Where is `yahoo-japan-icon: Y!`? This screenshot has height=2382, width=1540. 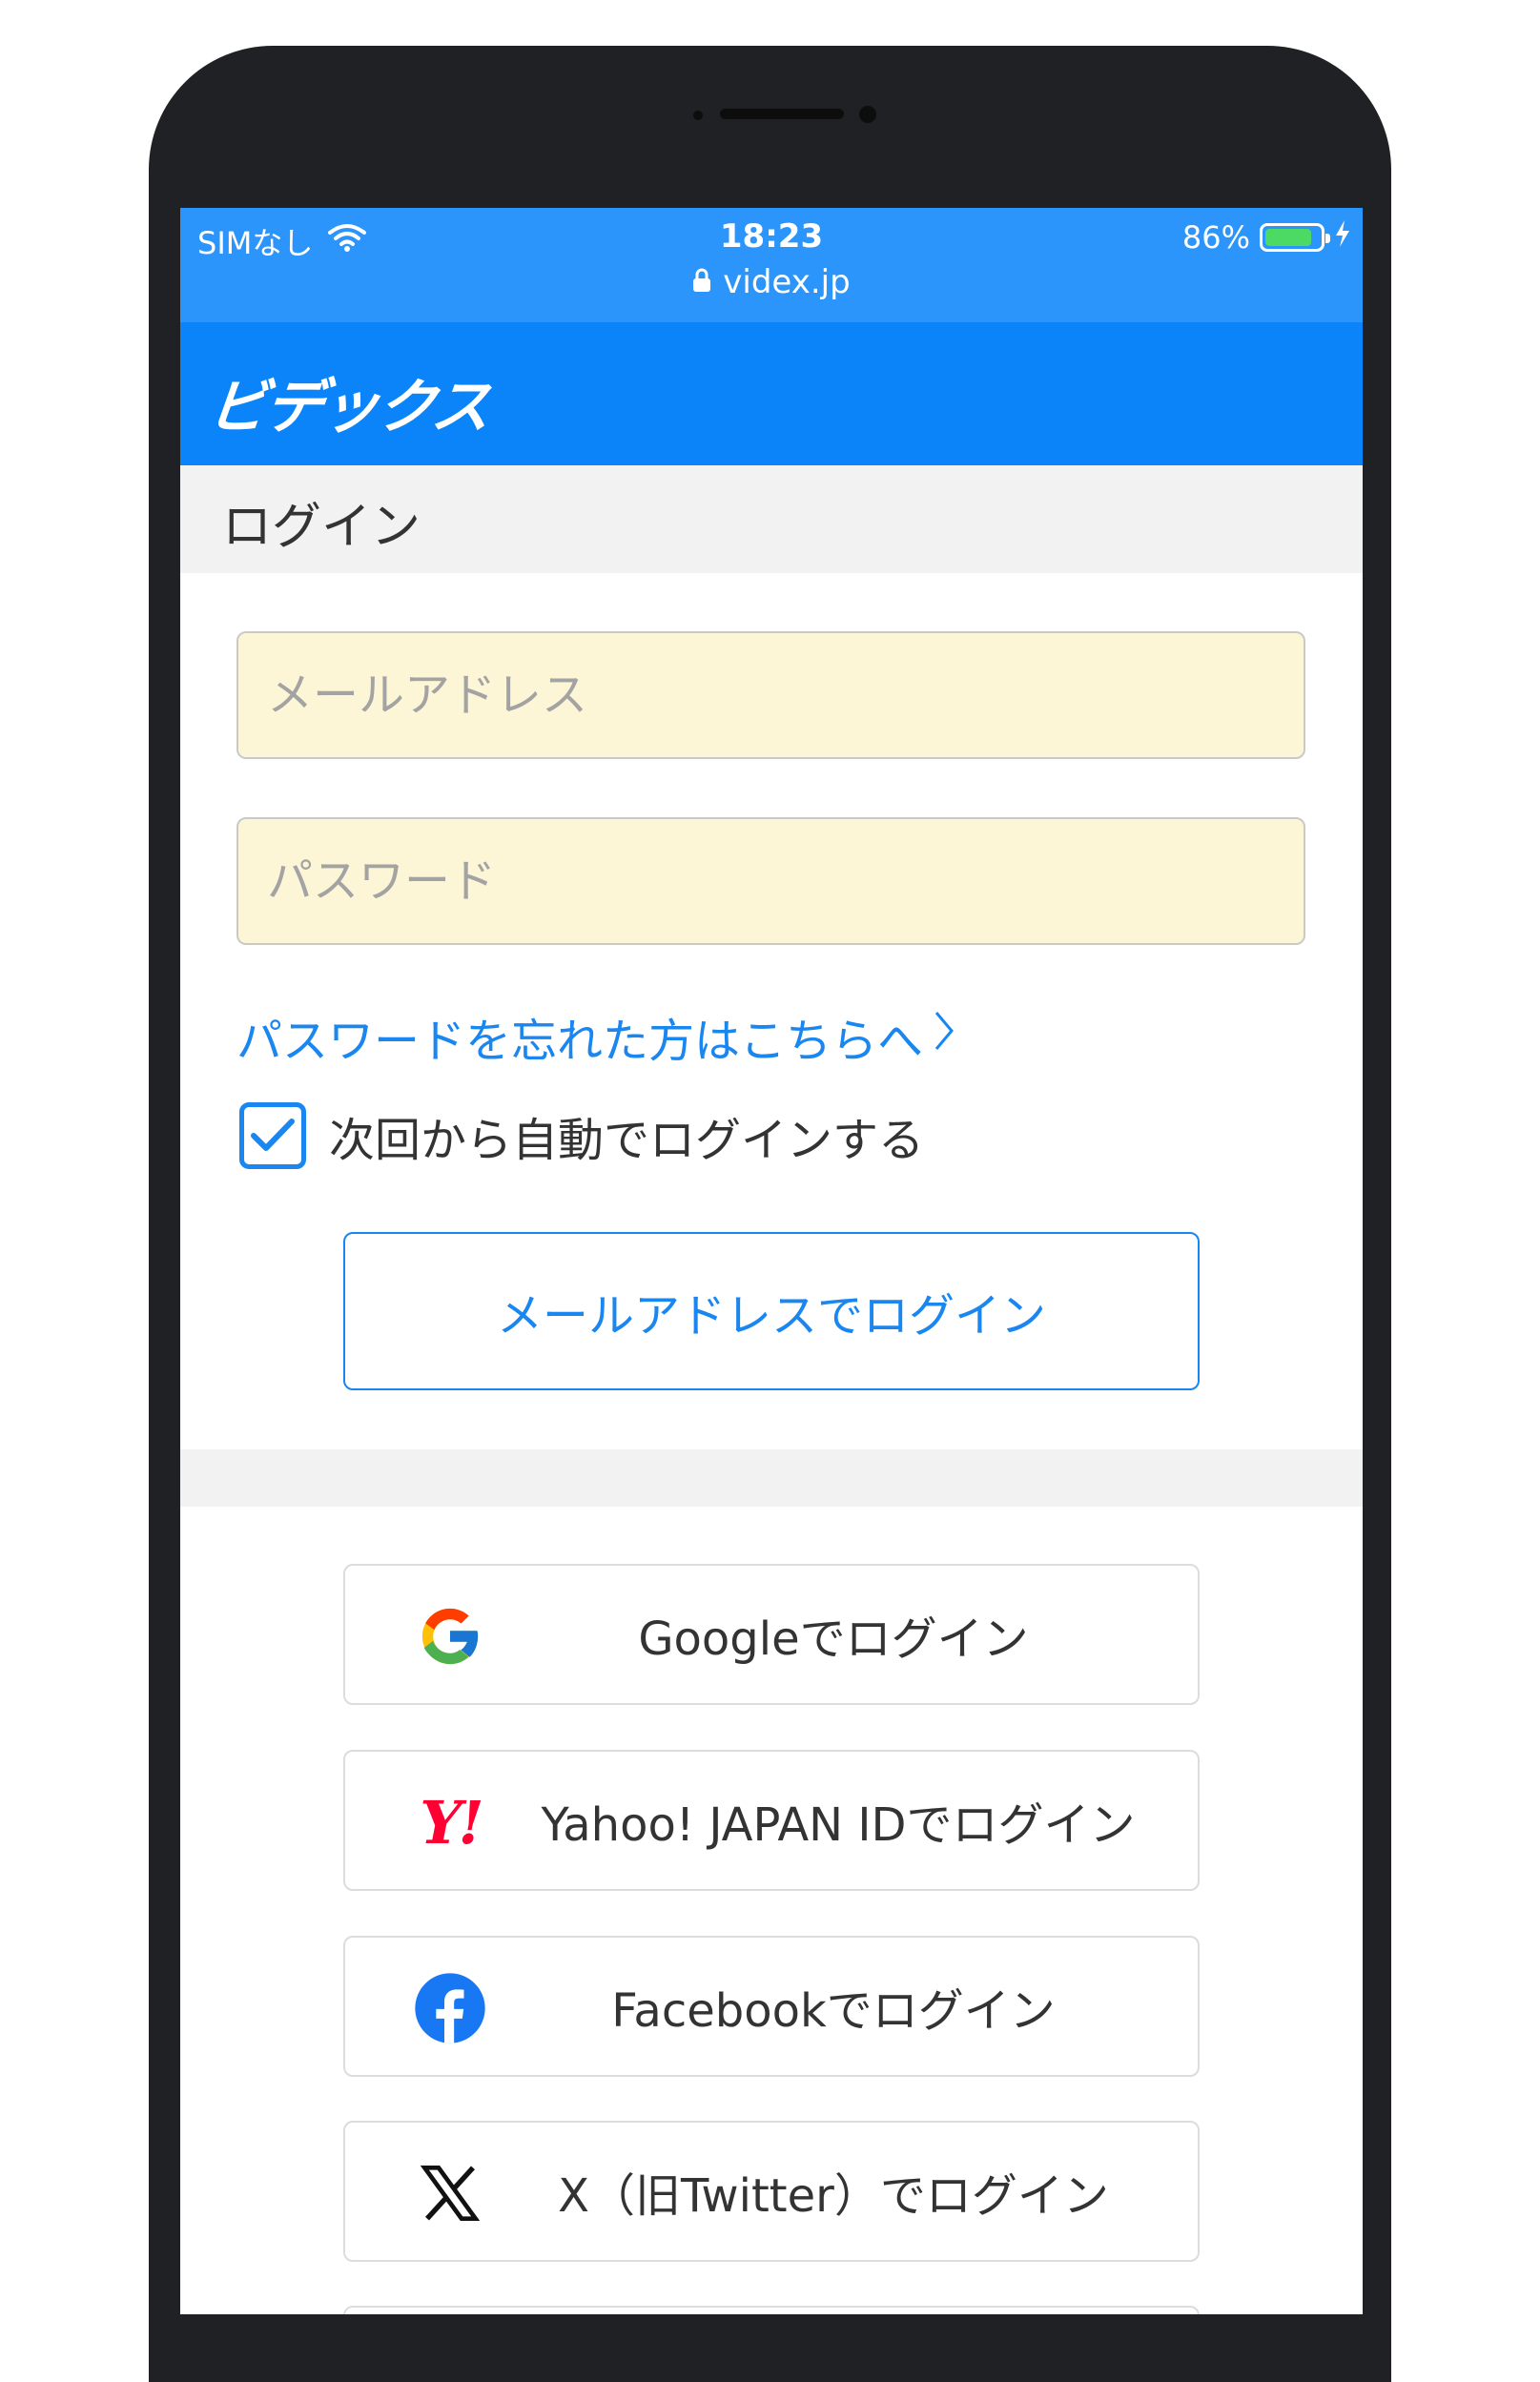 yahoo-japan-icon: Y! is located at coordinates (450, 1822).